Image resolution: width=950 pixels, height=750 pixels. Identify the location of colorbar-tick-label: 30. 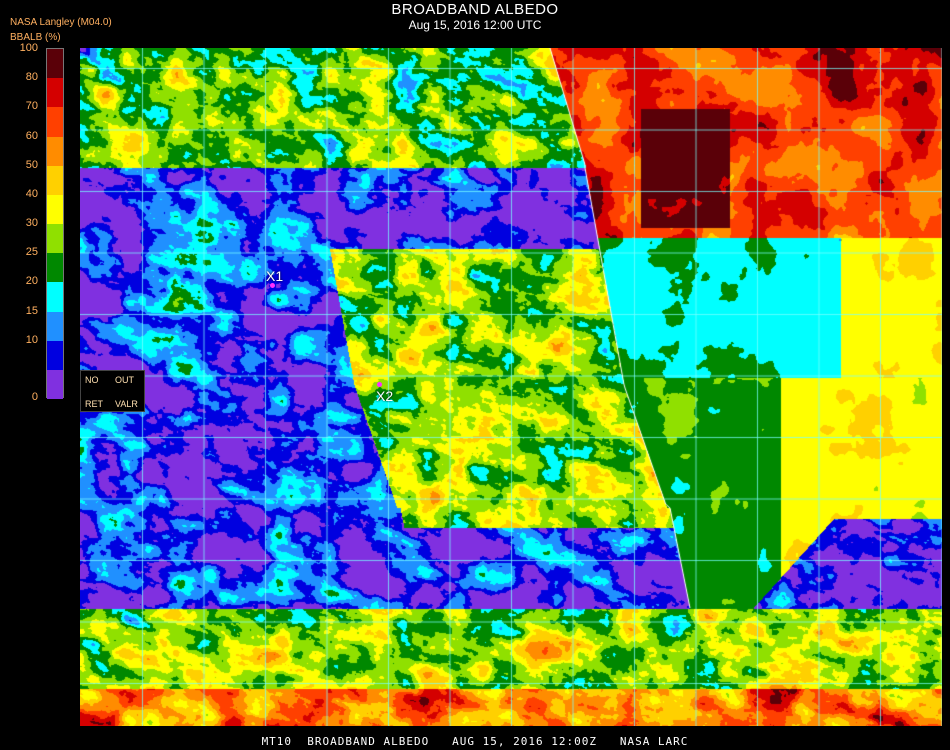
(31, 223).